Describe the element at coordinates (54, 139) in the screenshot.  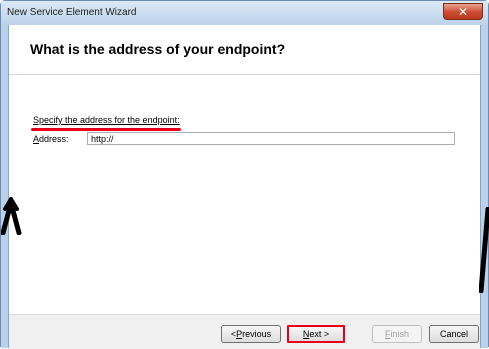
I see `address-label-rest: ddress:` at that location.